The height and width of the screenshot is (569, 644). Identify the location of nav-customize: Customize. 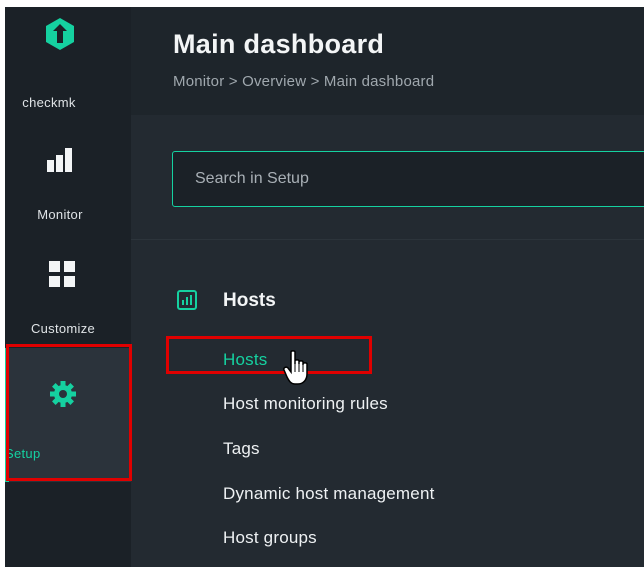
(68, 295).